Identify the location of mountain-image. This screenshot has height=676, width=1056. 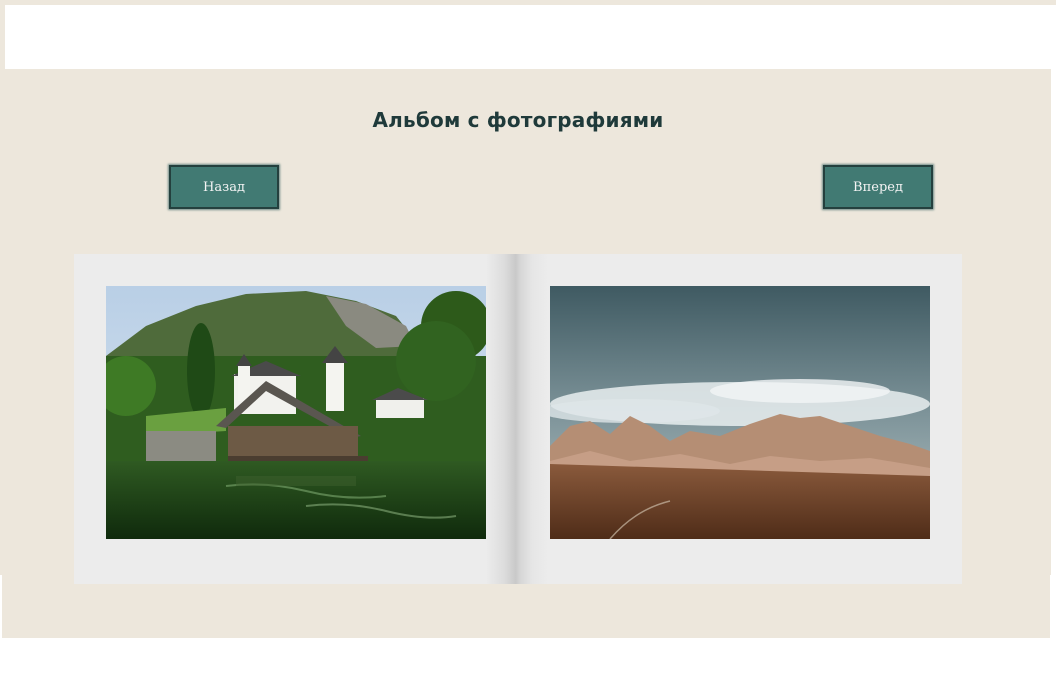
(740, 412).